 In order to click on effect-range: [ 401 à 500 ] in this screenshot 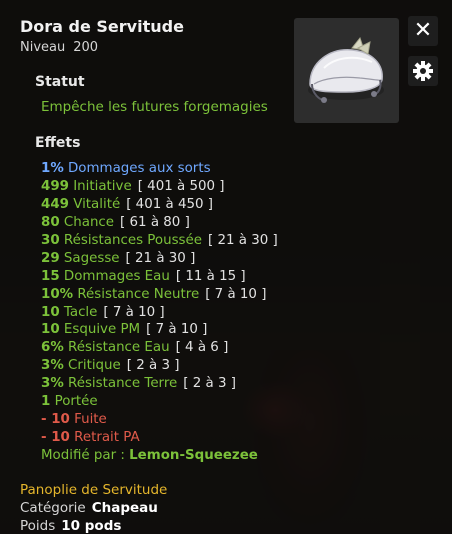, I will do `click(181, 186)`.